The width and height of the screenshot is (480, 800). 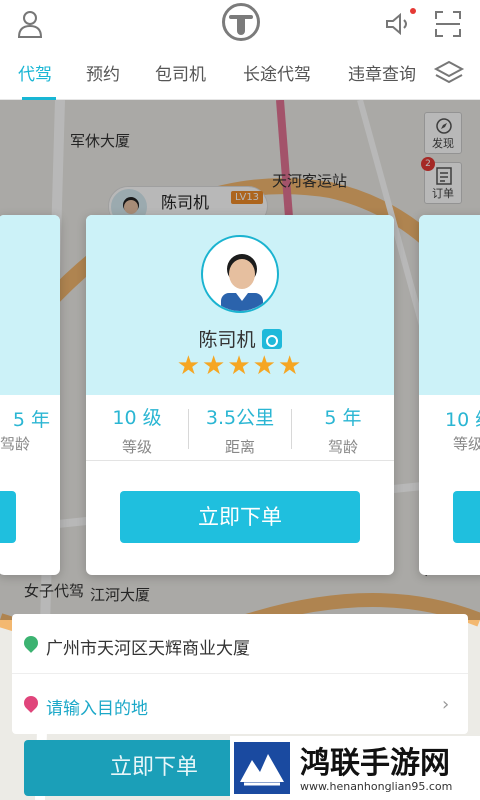 I want to click on driver-card-next: 10 级 等级, so click(x=449, y=395).